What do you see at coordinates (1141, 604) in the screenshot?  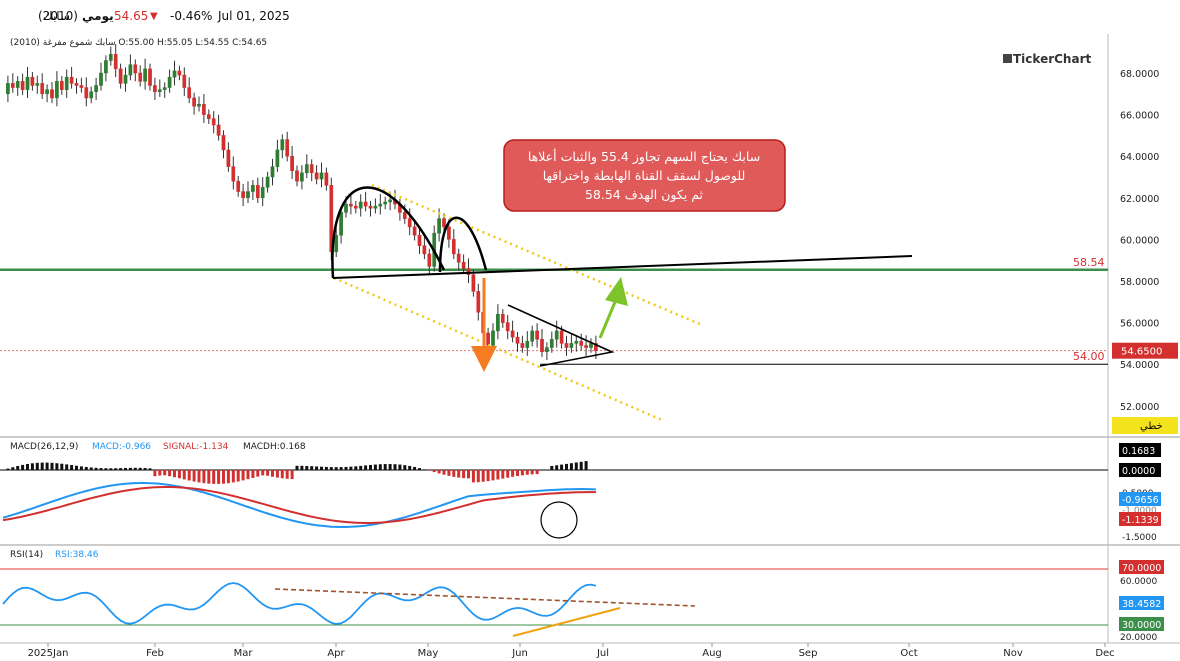 I see `rsi-value-tag-label: 38.4582` at bounding box center [1141, 604].